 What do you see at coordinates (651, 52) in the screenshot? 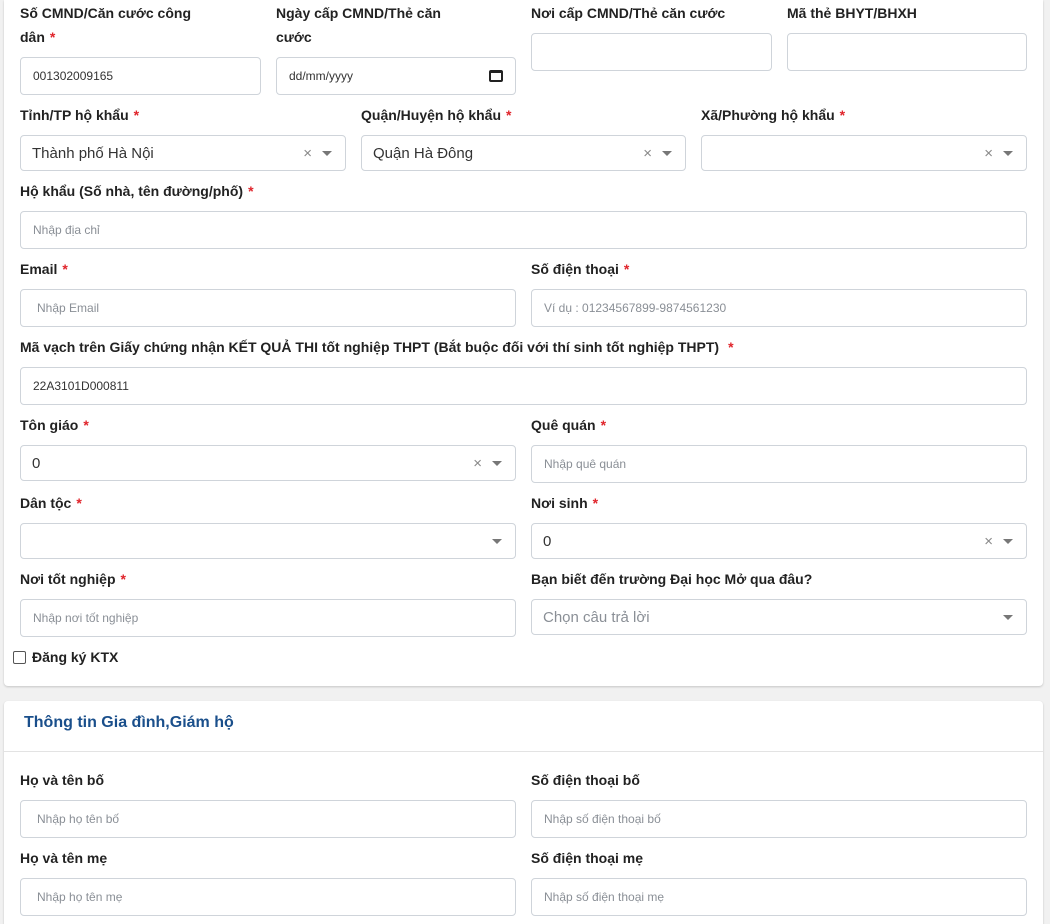
I see `issue-place-input` at bounding box center [651, 52].